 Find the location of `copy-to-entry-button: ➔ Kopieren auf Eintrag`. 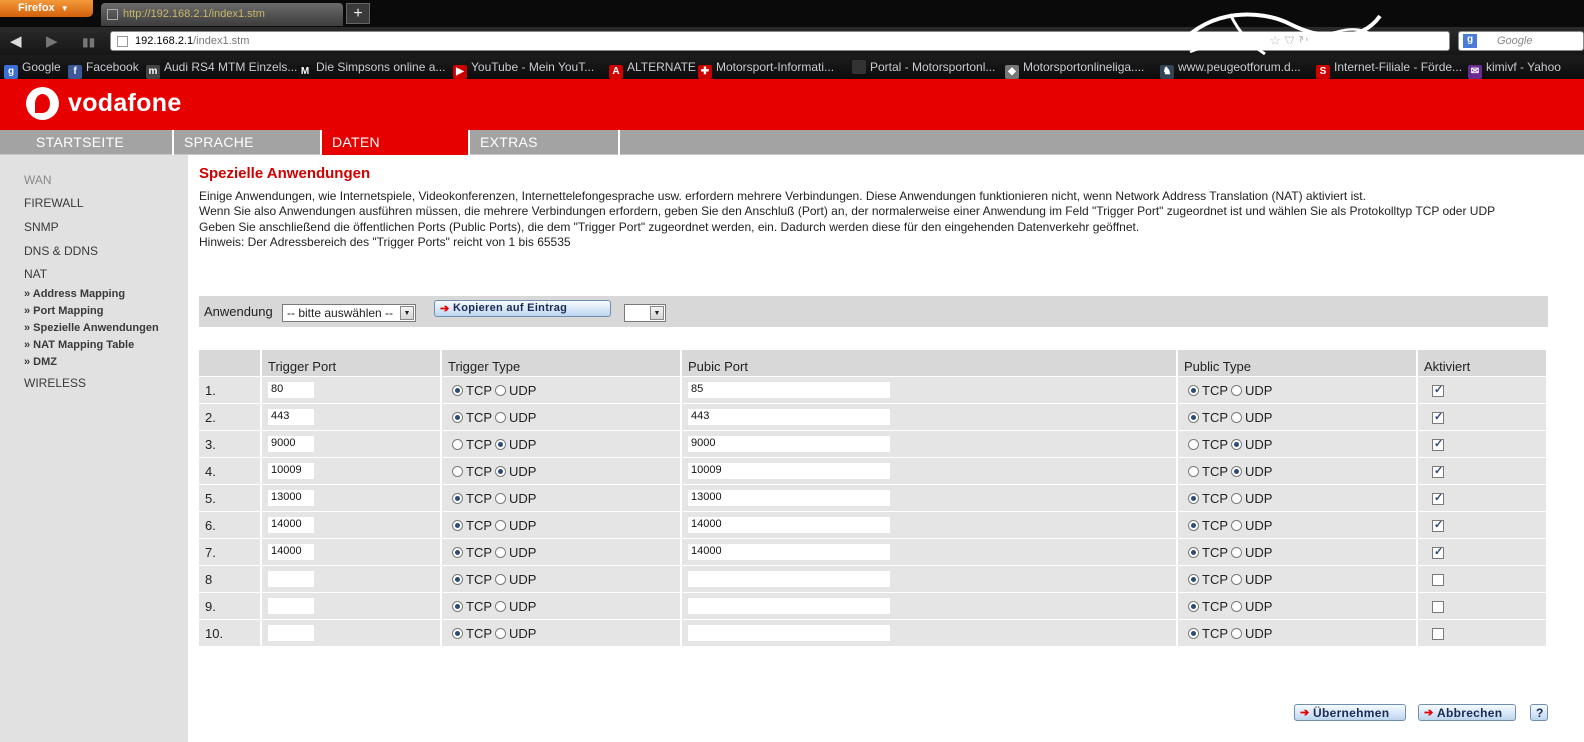

copy-to-entry-button: ➔ Kopieren auf Eintrag is located at coordinates (522, 308).